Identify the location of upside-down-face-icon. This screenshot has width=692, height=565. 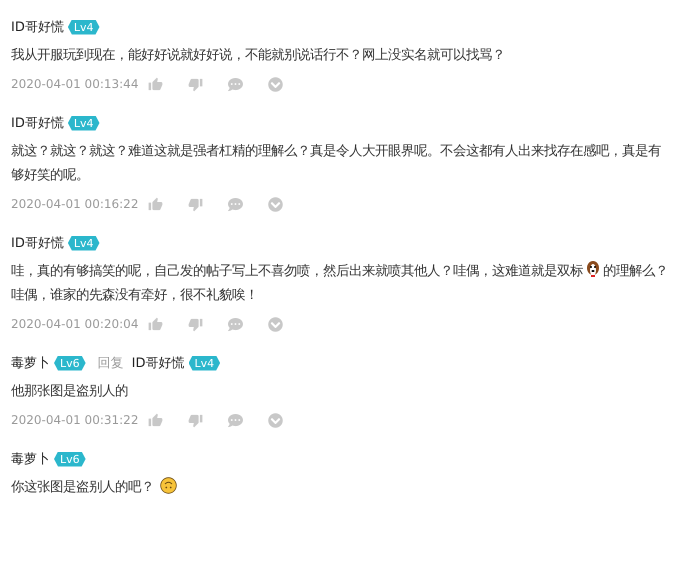
(168, 485).